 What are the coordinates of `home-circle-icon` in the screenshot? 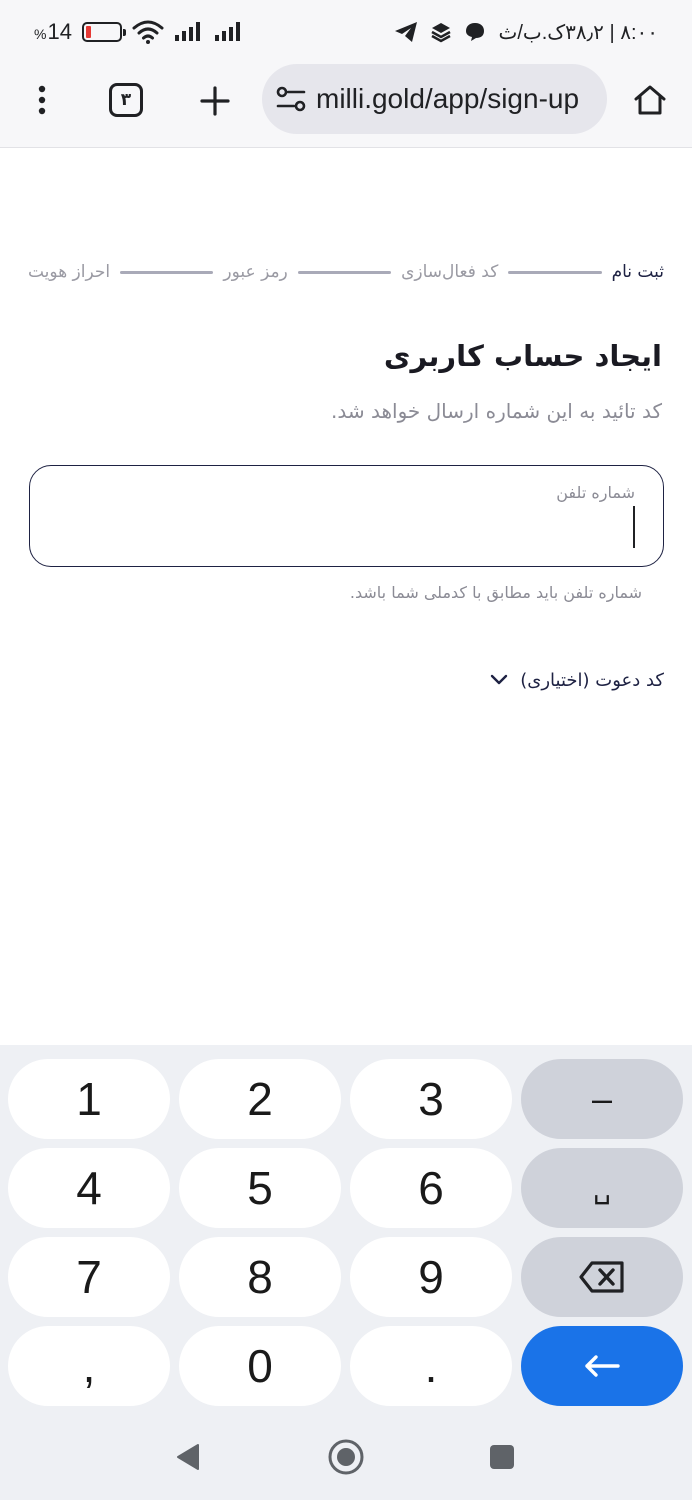 It's located at (346, 1457).